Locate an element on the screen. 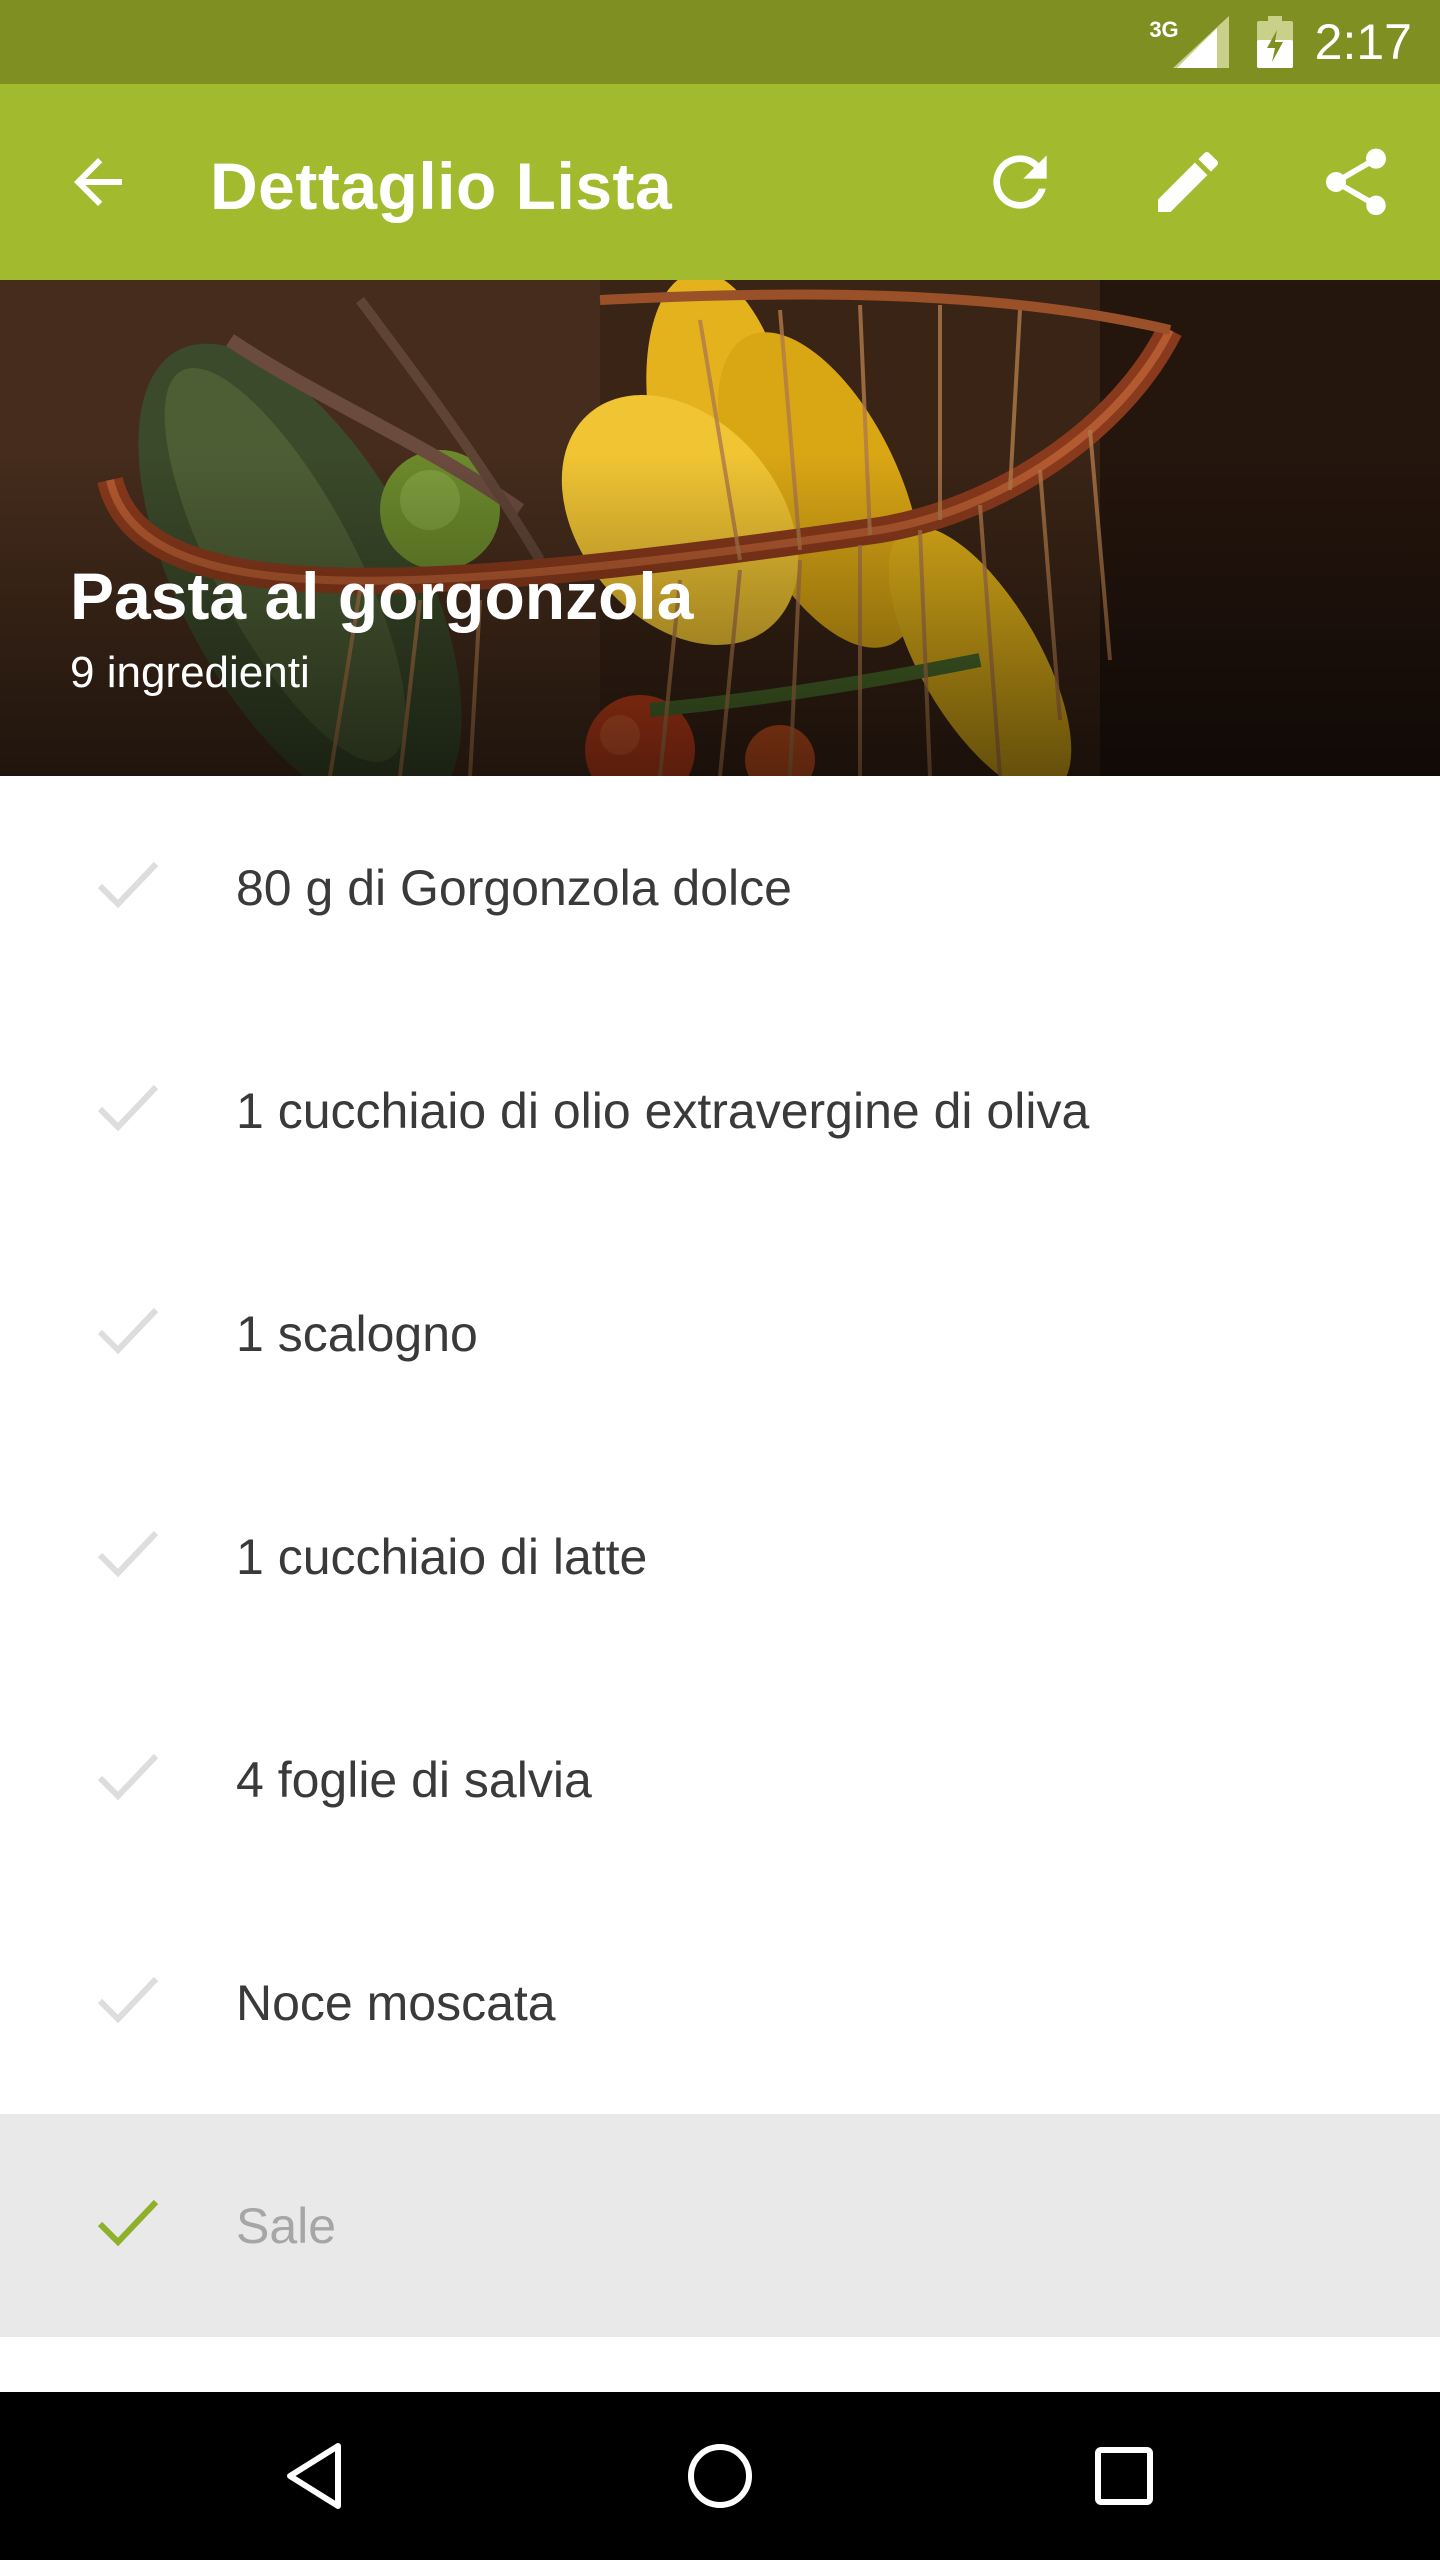 Image resolution: width=1440 pixels, height=2560 pixels. list-item: 1 scalogno is located at coordinates (720, 1333).